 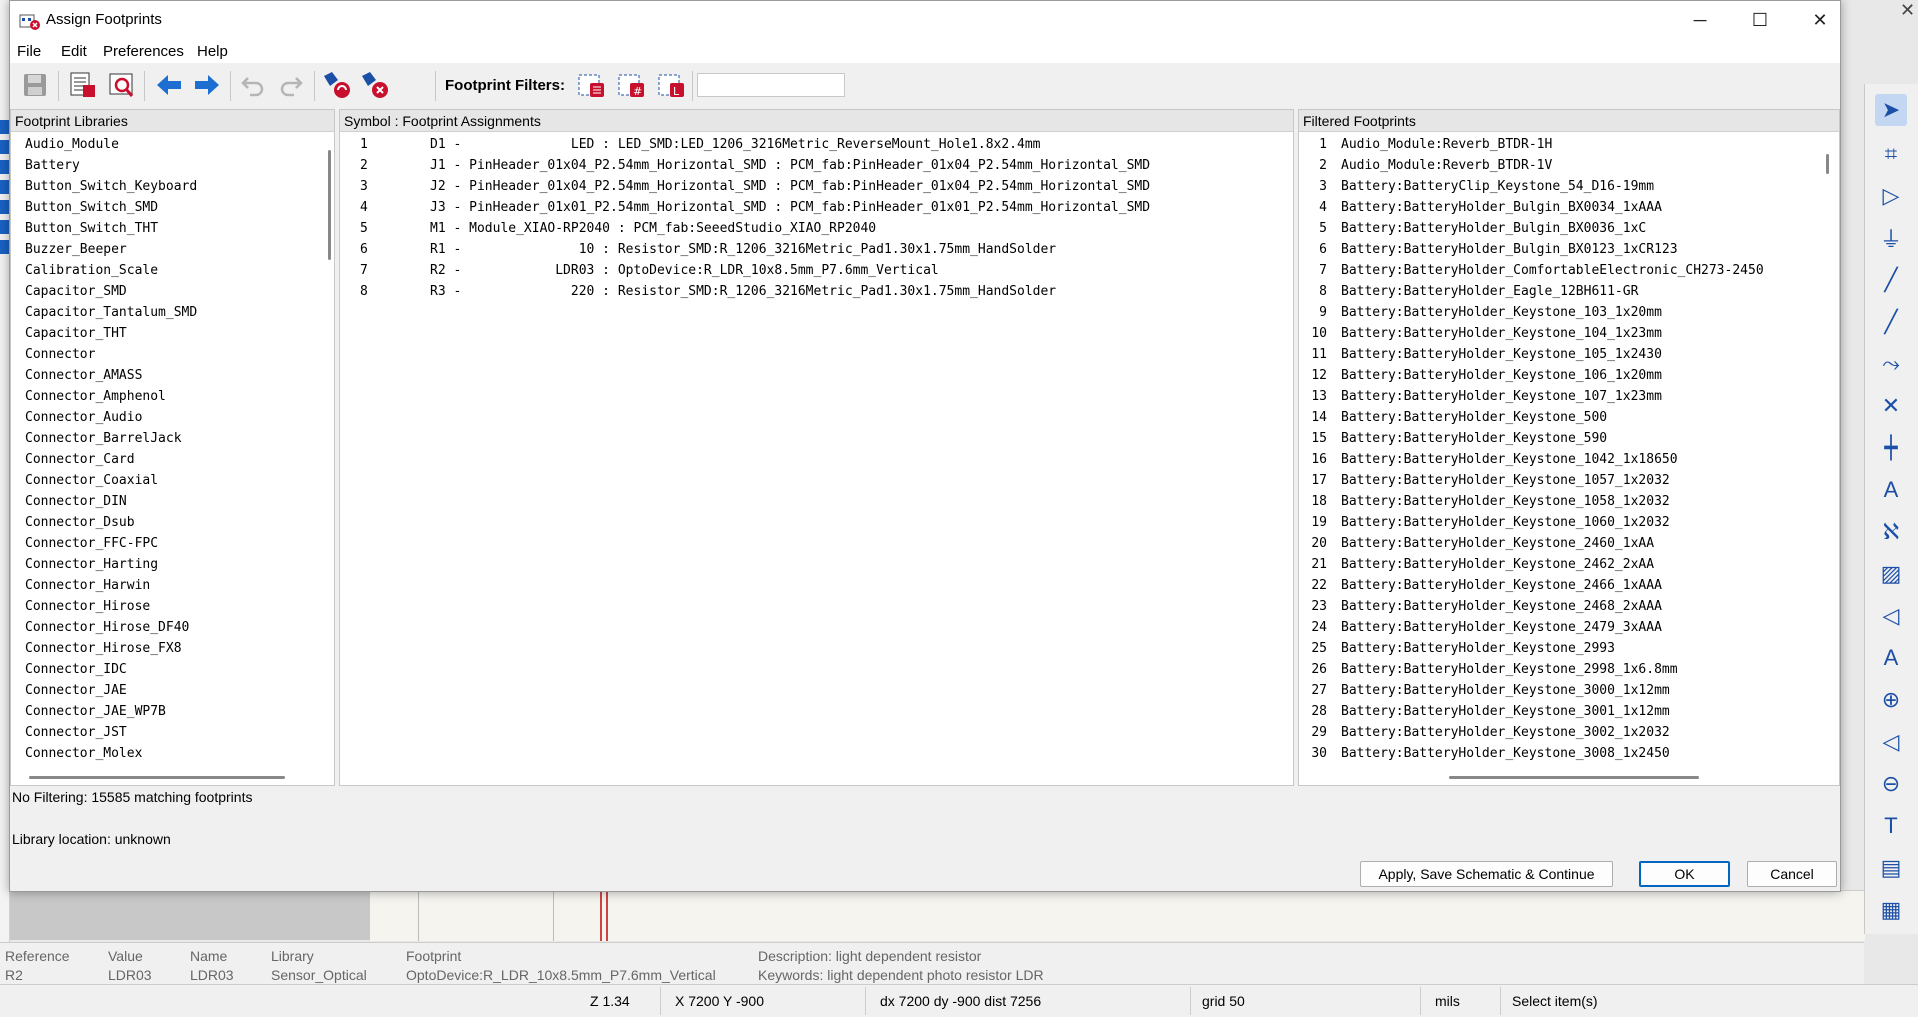 What do you see at coordinates (1569, 438) in the screenshot?
I see `filtered-footprint-row: 15 Battery:BatteryHolder_Keystone_590` at bounding box center [1569, 438].